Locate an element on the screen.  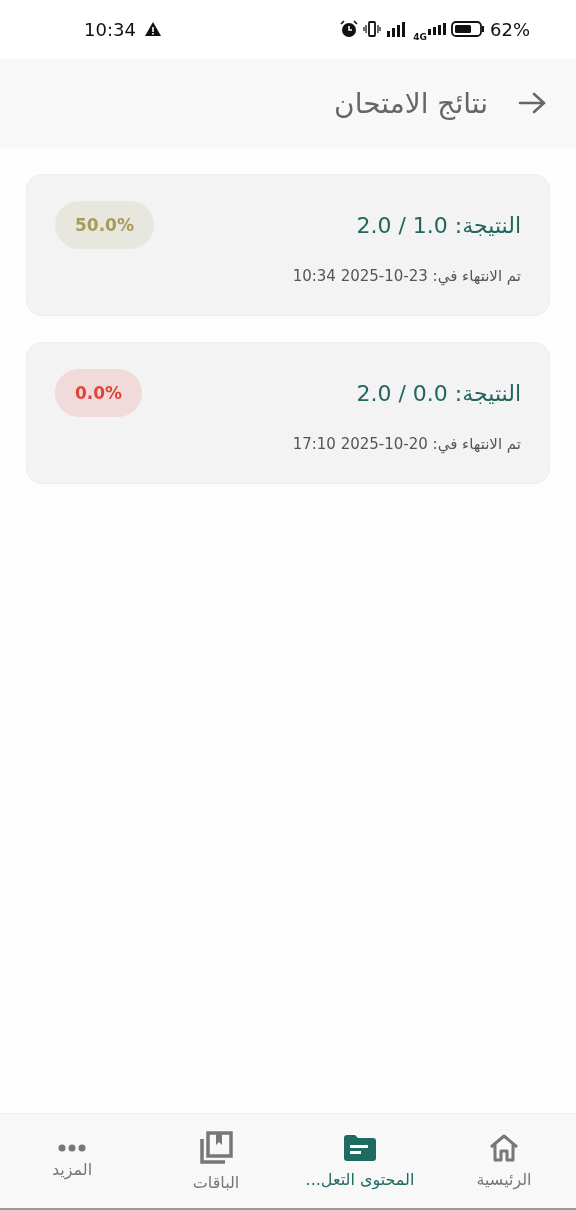
percent-badge: 50.0% is located at coordinates (104, 225).